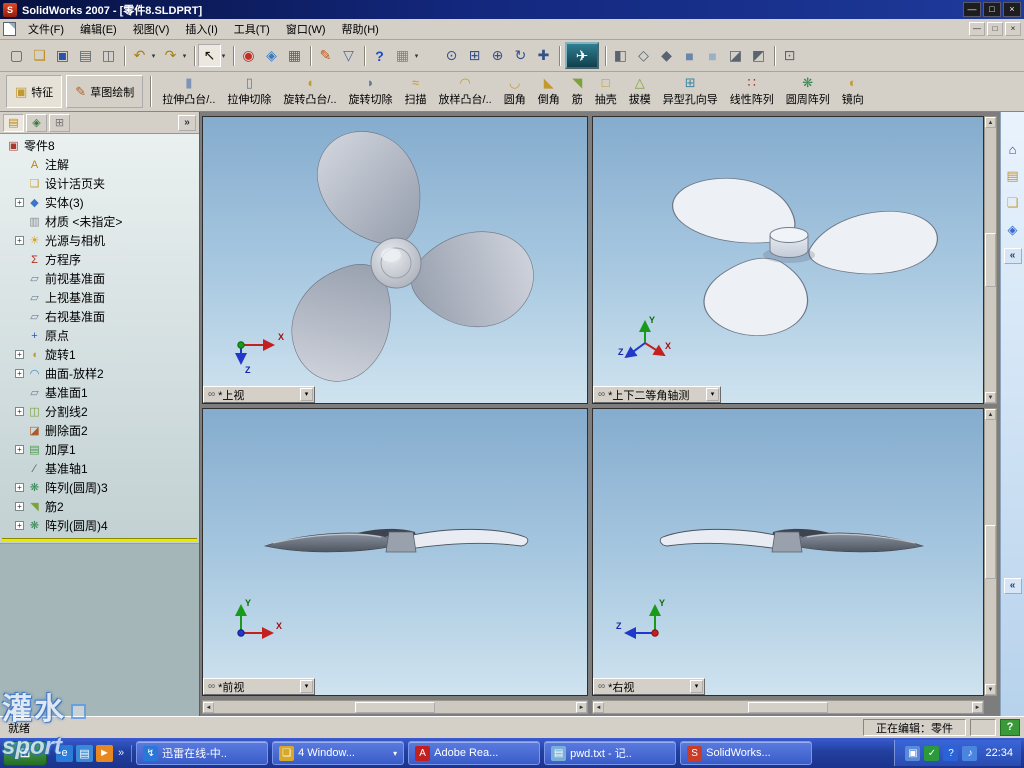 The width and height of the screenshot is (1024, 768). What do you see at coordinates (990, 122) in the screenshot?
I see `scroll-up-icon: ▲` at bounding box center [990, 122].